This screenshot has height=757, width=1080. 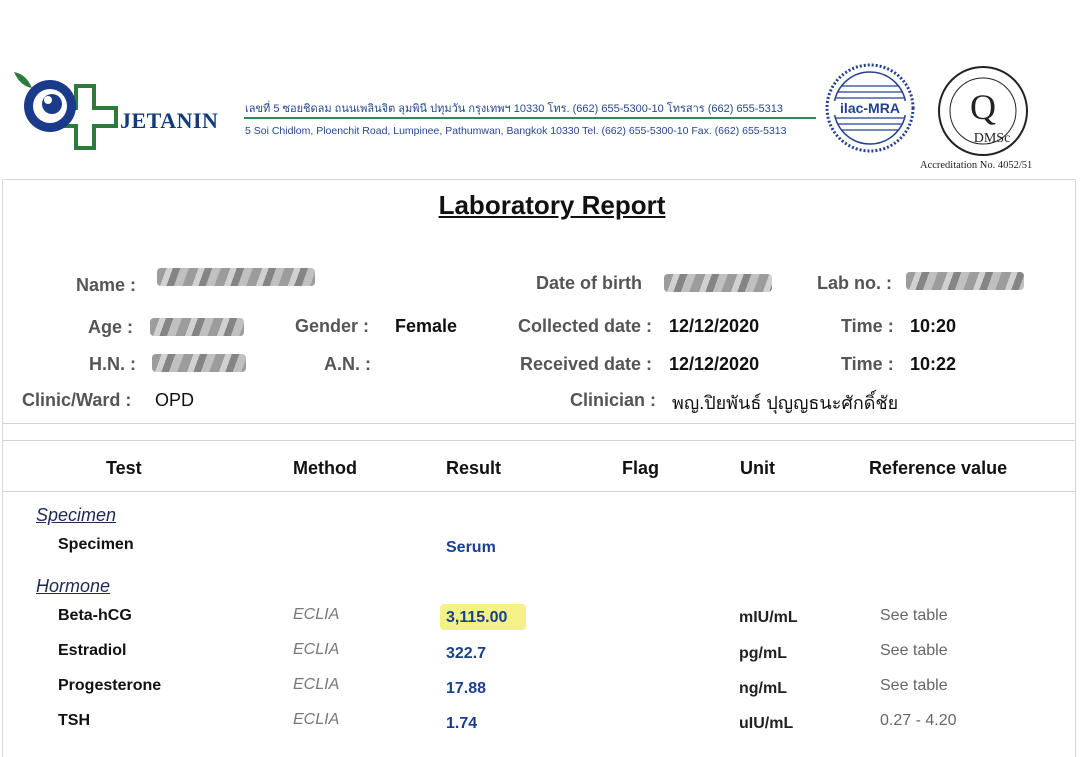 What do you see at coordinates (539, 423) in the screenshot?
I see `info-divider-top` at bounding box center [539, 423].